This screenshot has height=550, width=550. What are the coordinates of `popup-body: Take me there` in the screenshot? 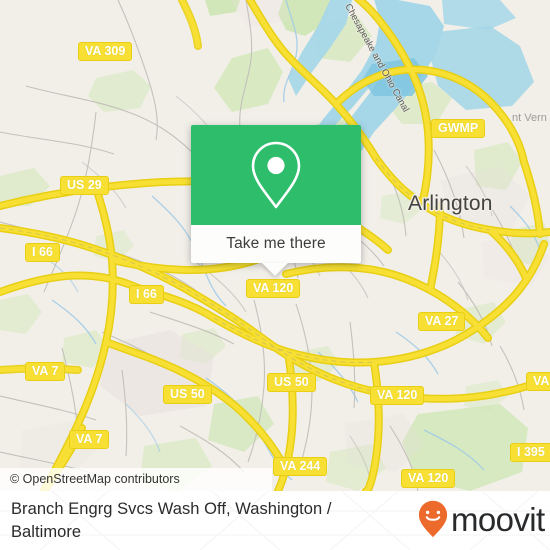 It's located at (276, 194).